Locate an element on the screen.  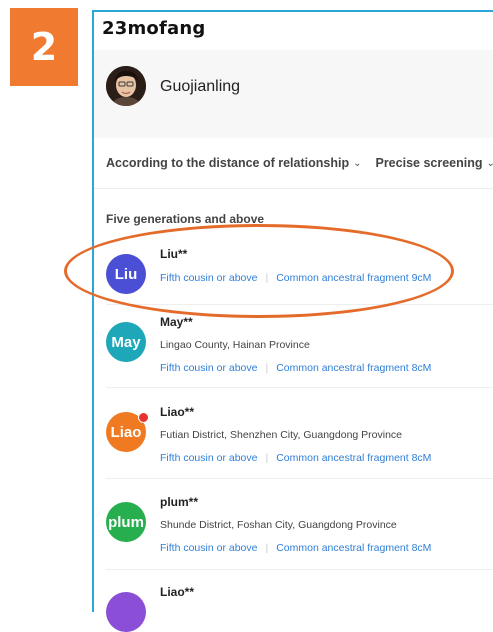
section-title: Five generations and above is located at coordinates (185, 219).